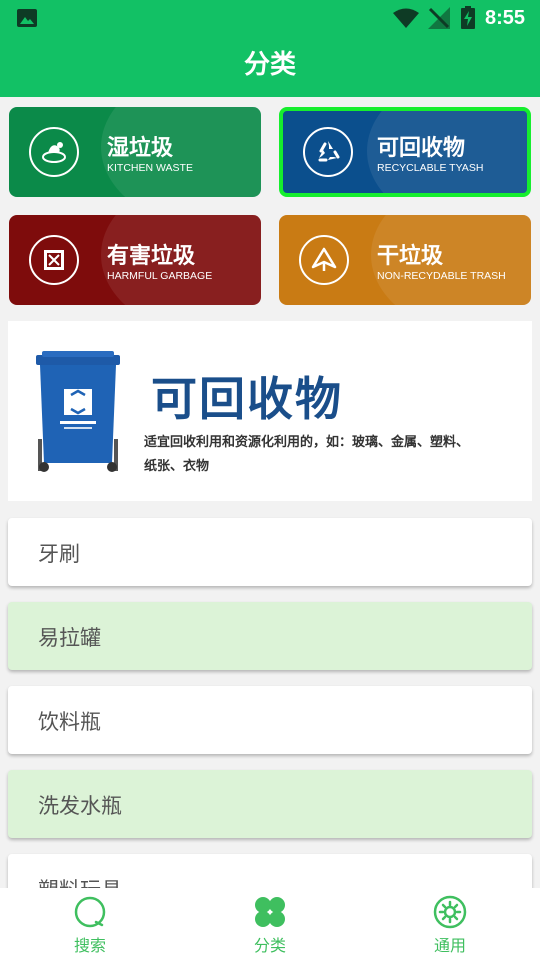 Image resolution: width=540 pixels, height=960 pixels. I want to click on category-name: 湿垃圾, so click(140, 148).